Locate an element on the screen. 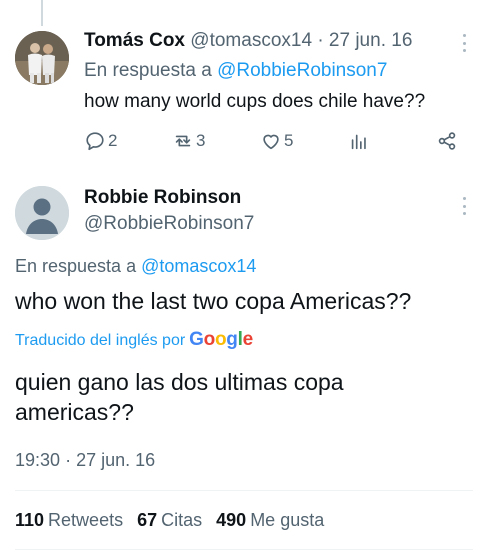 Image resolution: width=488 pixels, height=559 pixels. tweet-text: who won the last two copa Americas?? is located at coordinates (213, 301).